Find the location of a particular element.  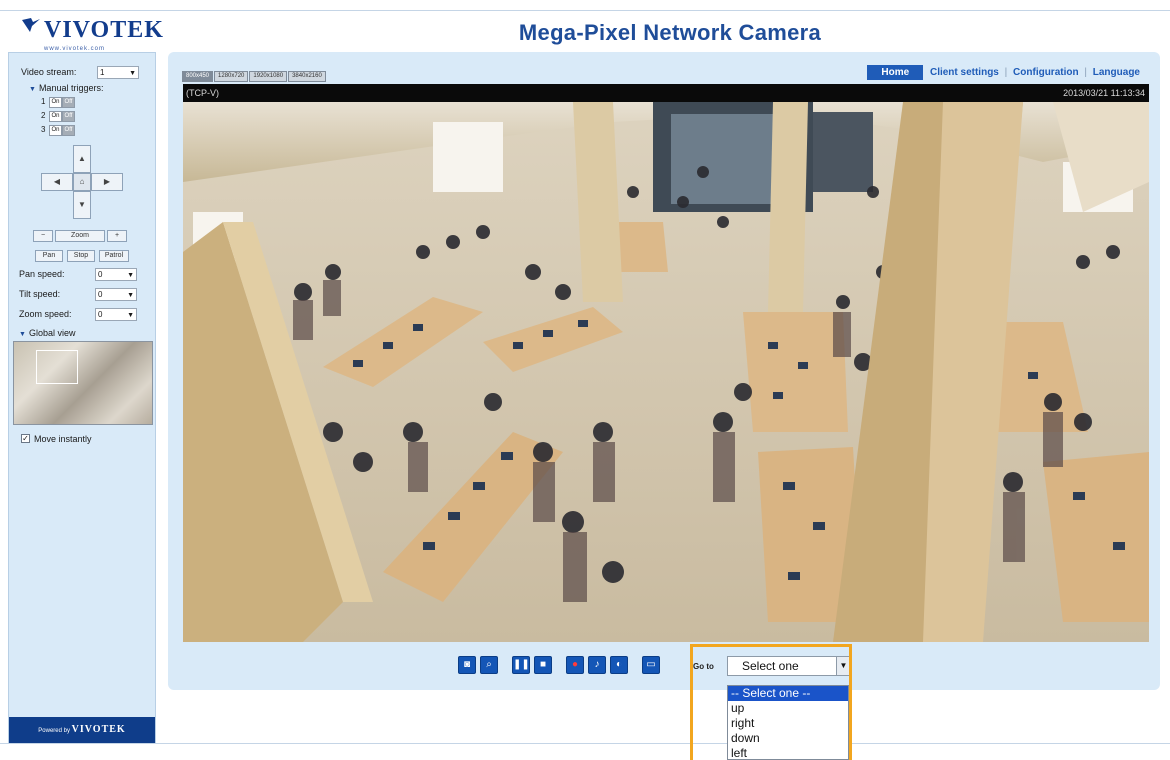

ptz-right-button: ▶ is located at coordinates (107, 182).